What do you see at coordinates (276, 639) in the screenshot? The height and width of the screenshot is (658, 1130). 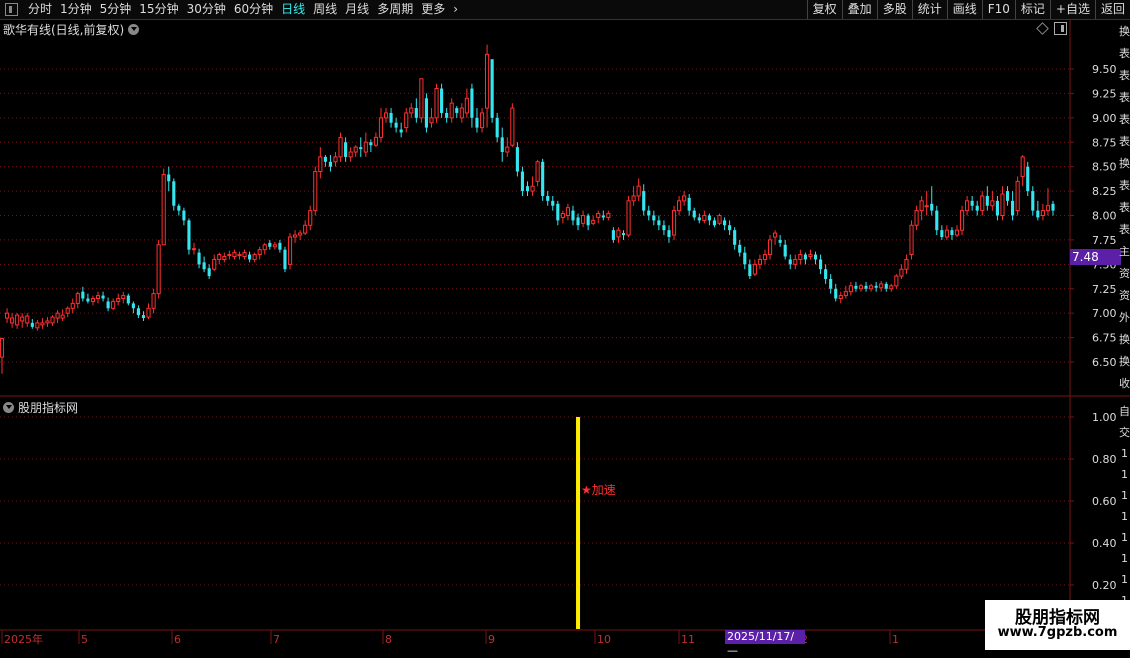 I see `x-tick-label: 7` at bounding box center [276, 639].